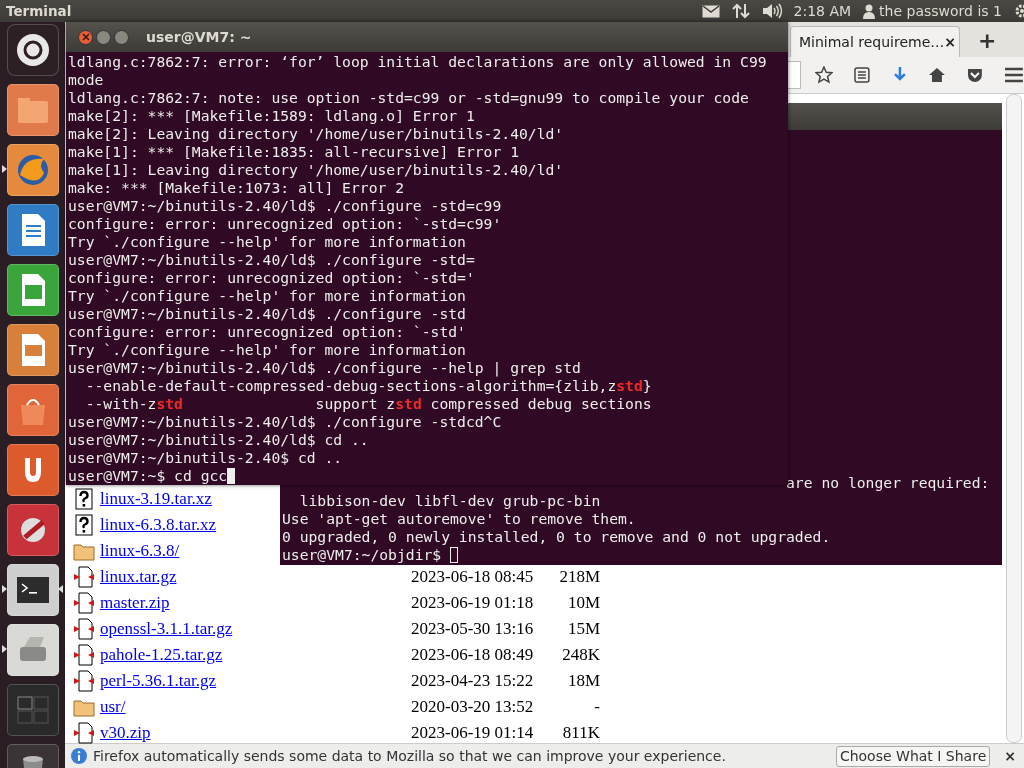  What do you see at coordinates (822, 11) in the screenshot?
I see `clock: 2:18 AM` at bounding box center [822, 11].